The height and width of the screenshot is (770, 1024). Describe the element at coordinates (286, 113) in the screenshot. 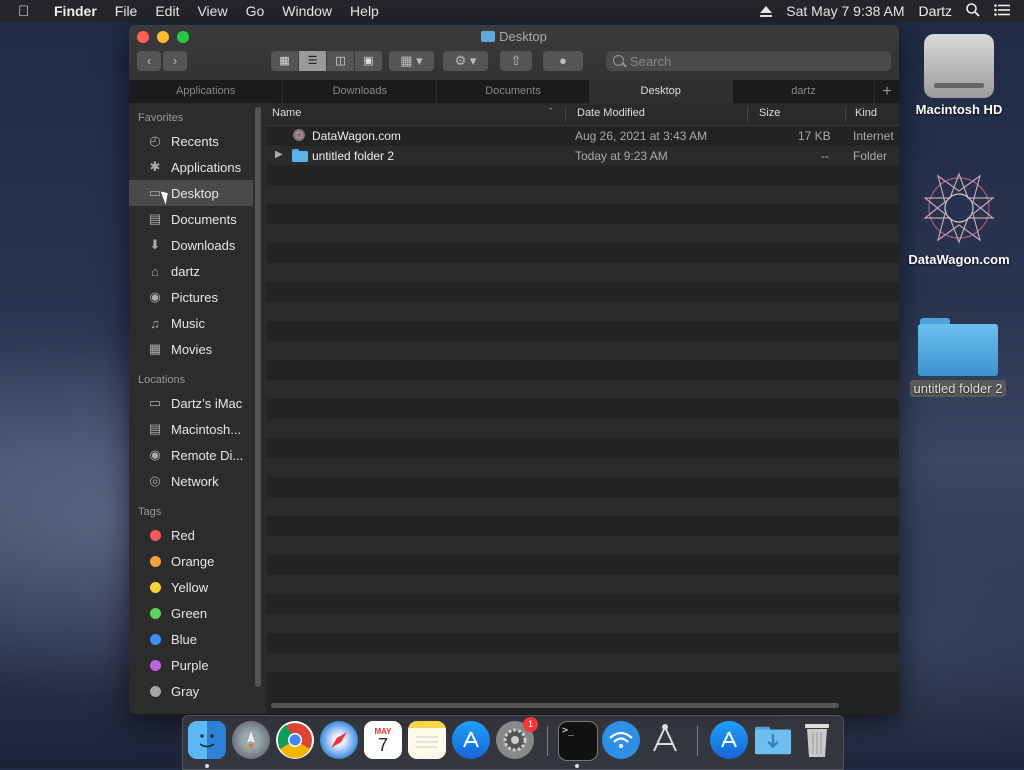

I see `column-name: Name` at that location.